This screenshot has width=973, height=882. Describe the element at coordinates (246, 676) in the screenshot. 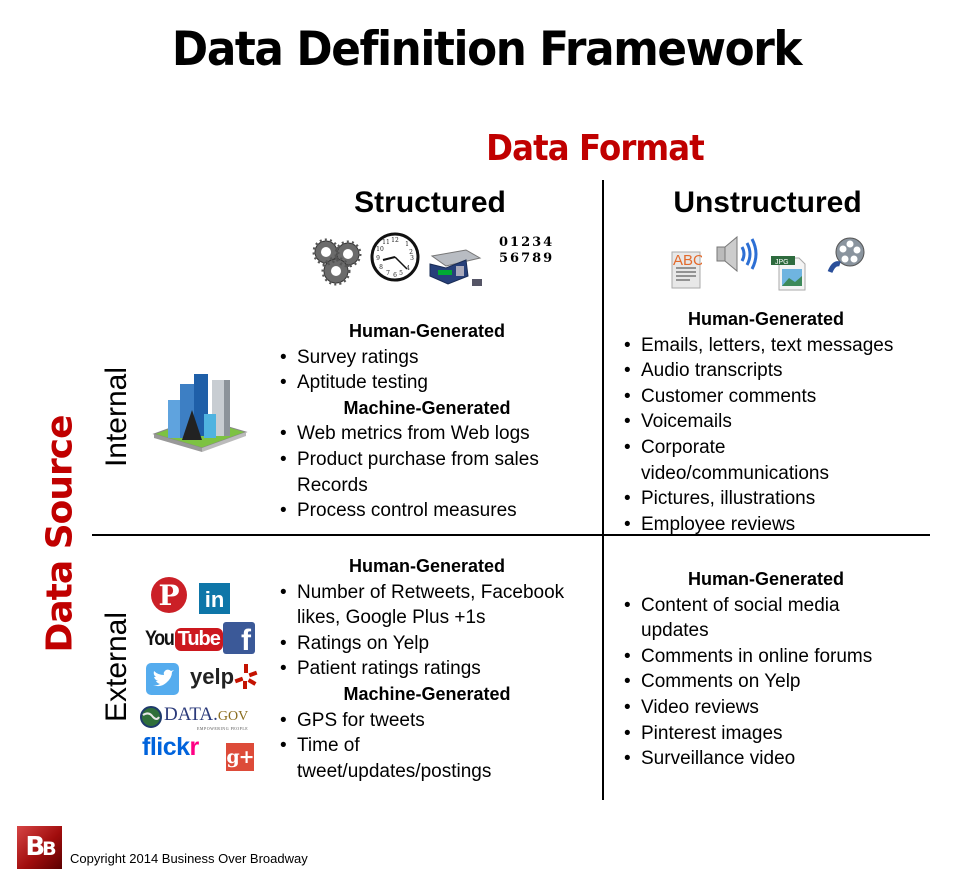

I see `yelp-burst-icon` at that location.